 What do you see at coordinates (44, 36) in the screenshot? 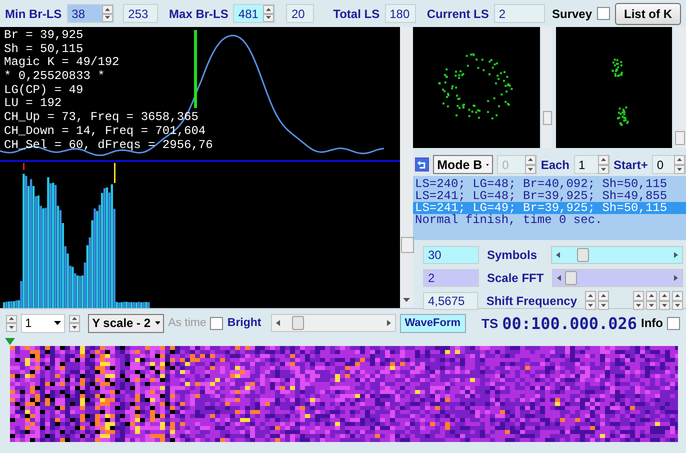
I see `info-line: Br = 39,925` at bounding box center [44, 36].